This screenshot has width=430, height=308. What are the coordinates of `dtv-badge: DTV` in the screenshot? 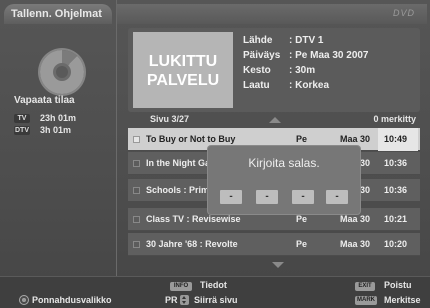 It's located at (22, 130).